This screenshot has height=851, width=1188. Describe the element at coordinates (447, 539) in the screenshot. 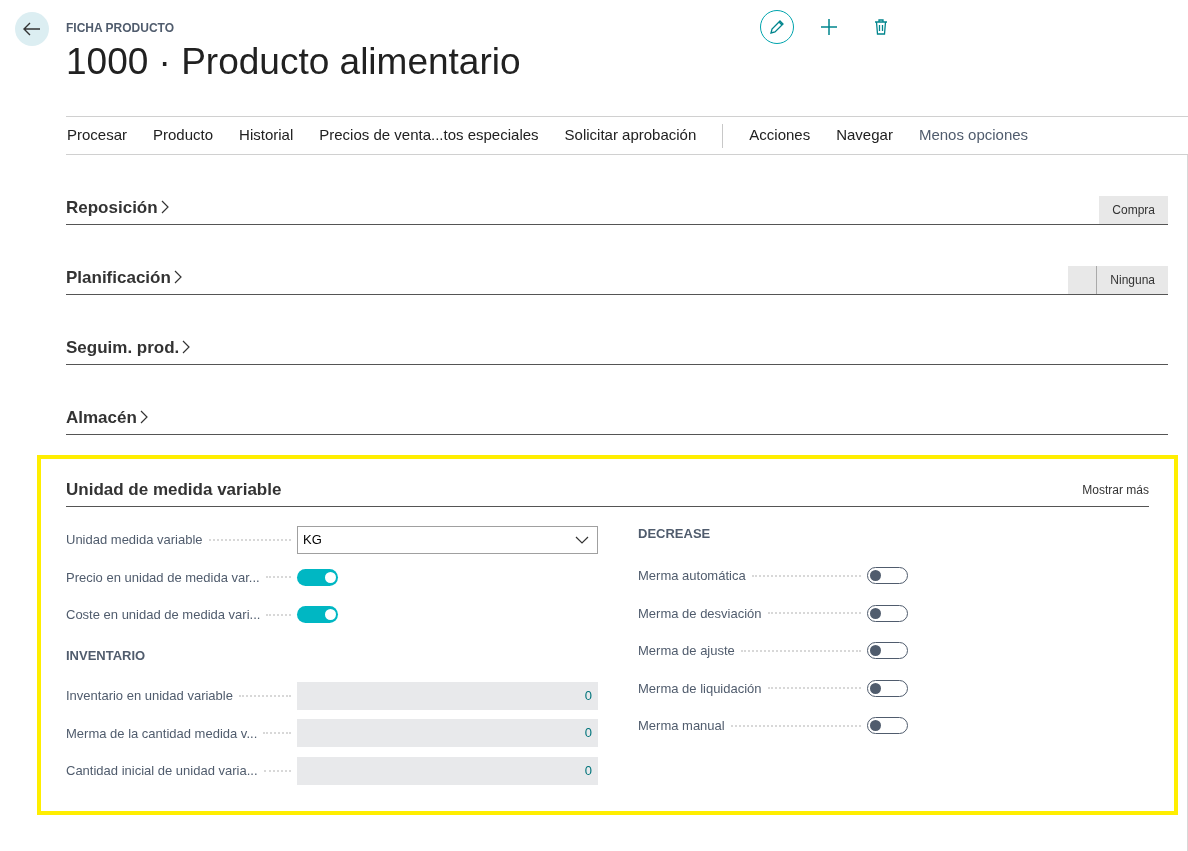

I see `unit-dropdown: KG` at that location.